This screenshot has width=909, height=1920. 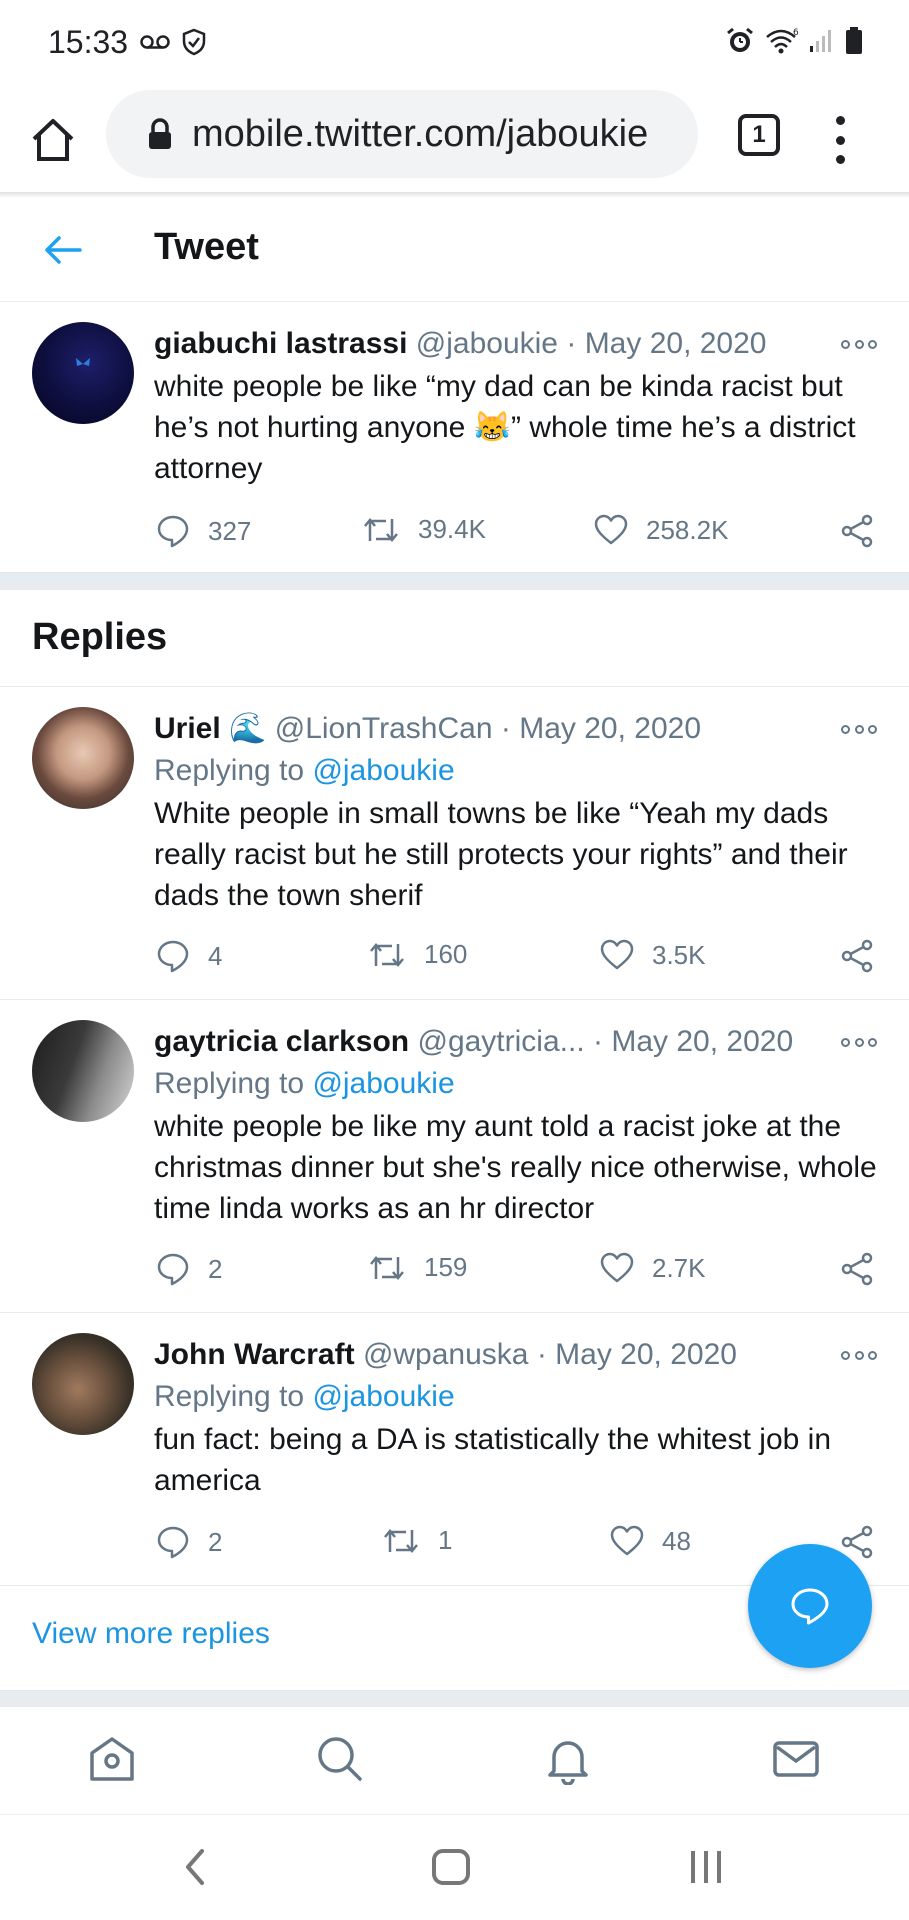 I want to click on home-button, so click(x=53, y=140).